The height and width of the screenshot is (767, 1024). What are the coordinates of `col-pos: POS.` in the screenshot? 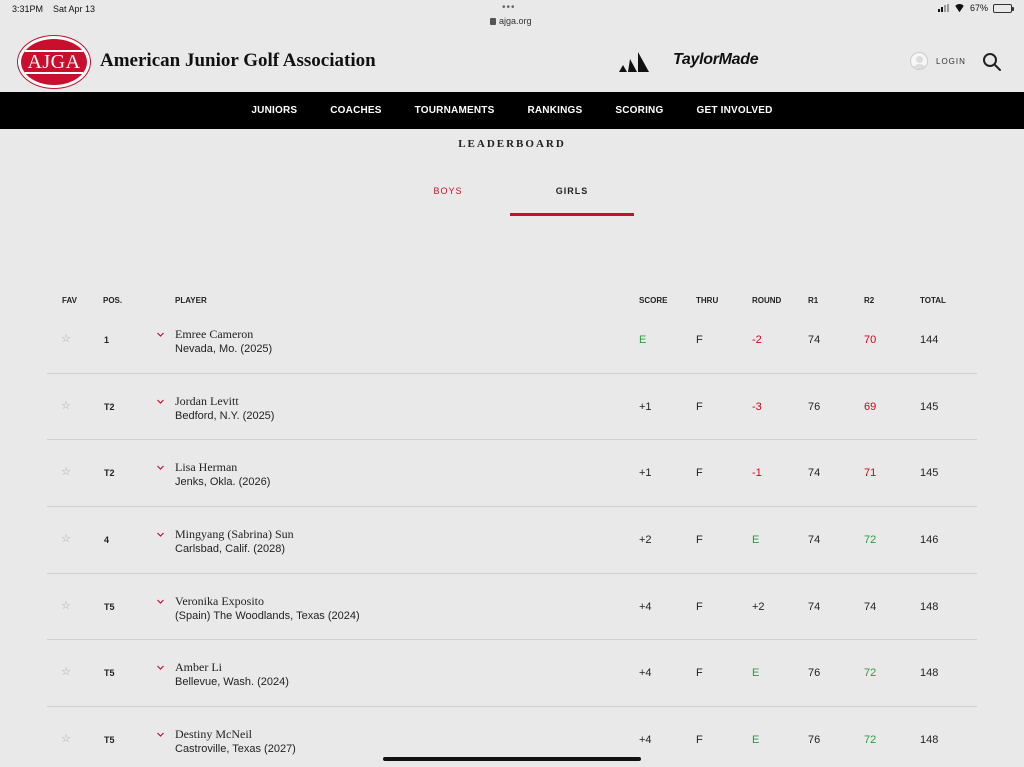 It's located at (112, 300).